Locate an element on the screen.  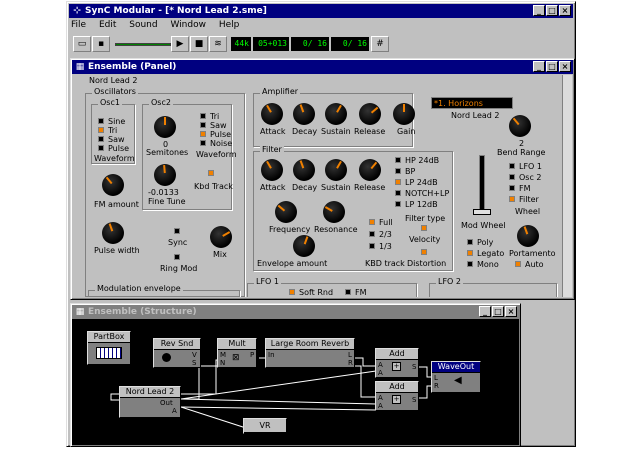
reverb-module: Large Room Reverb In L R is located at coordinates (310, 353).